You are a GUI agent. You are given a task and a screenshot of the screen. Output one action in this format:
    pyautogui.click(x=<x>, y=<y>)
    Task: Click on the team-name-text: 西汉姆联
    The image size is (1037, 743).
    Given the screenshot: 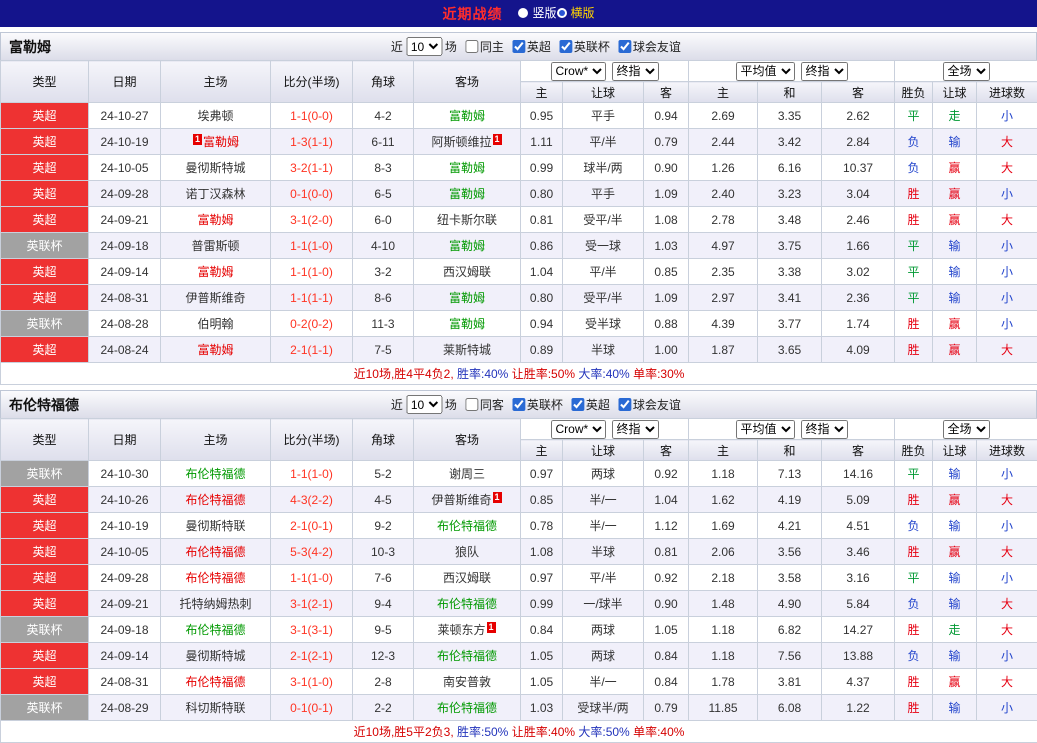 What is the action you would take?
    pyautogui.click(x=467, y=272)
    